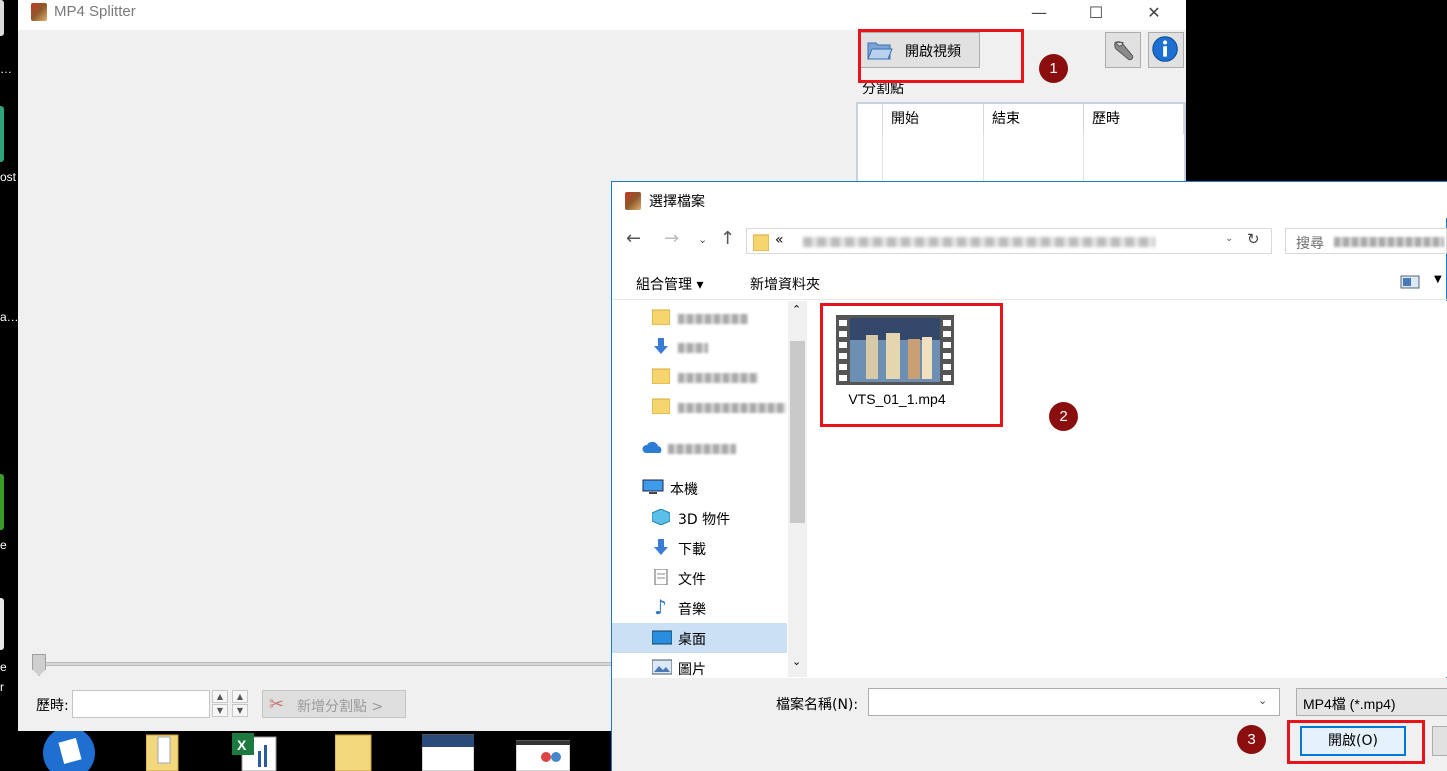  I want to click on annotation-badge-1: 1, so click(1053, 68).